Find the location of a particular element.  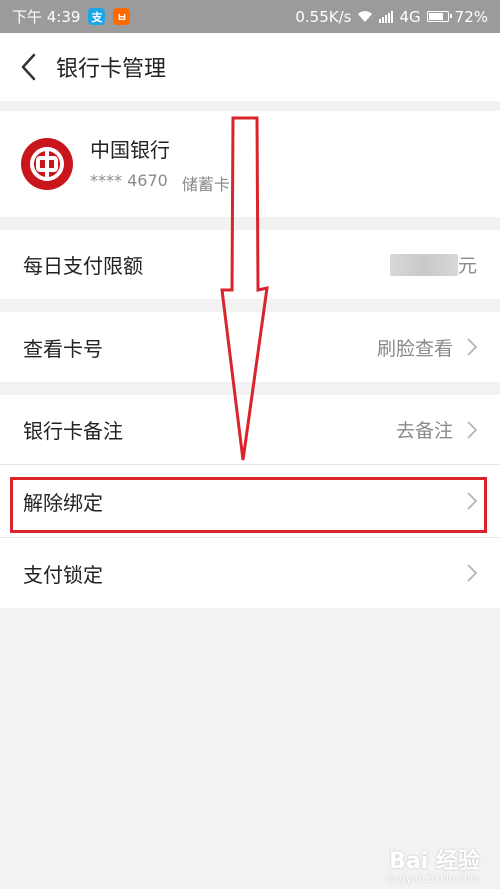

signal-icon is located at coordinates (386, 16).